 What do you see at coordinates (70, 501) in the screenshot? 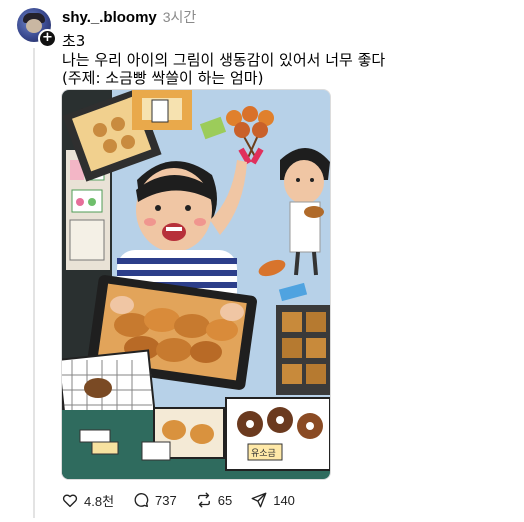
I see `heart-icon` at bounding box center [70, 501].